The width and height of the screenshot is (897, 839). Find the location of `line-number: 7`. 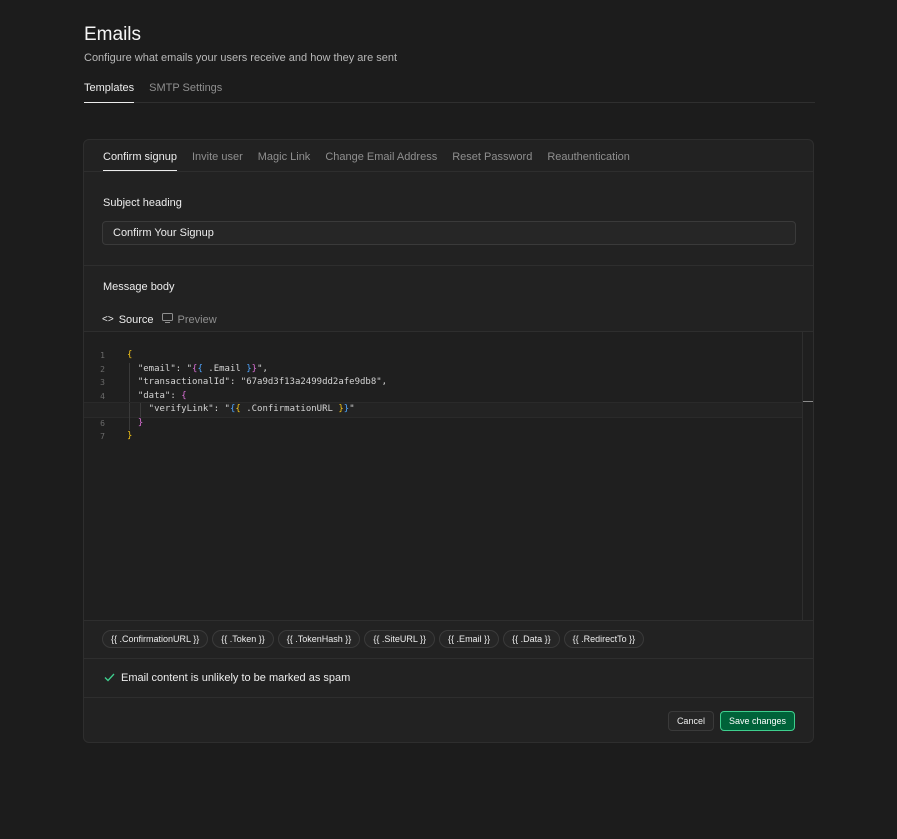

line-number: 7 is located at coordinates (102, 436).